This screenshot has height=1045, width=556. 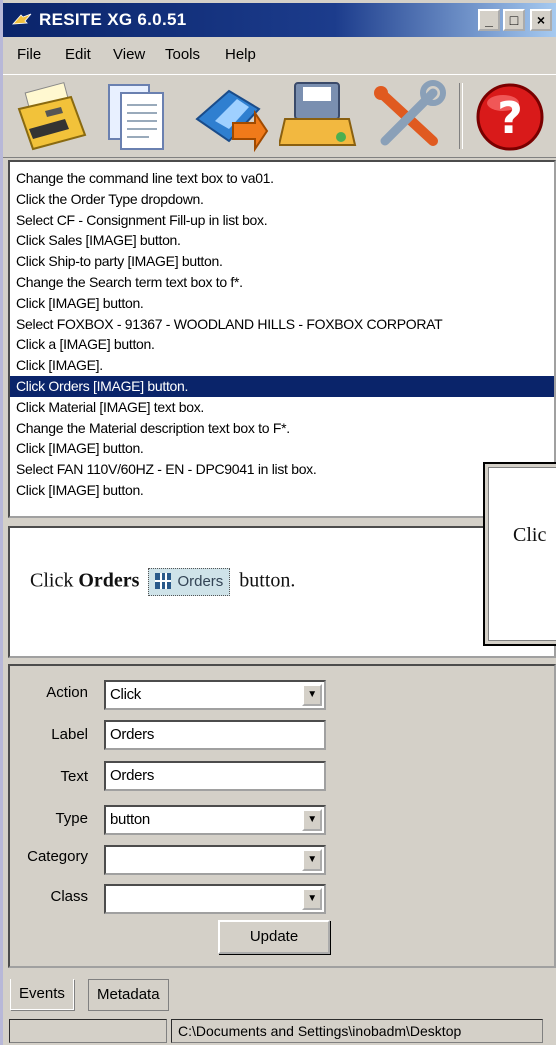 I want to click on copy-documents-icon, so click(x=140, y=117).